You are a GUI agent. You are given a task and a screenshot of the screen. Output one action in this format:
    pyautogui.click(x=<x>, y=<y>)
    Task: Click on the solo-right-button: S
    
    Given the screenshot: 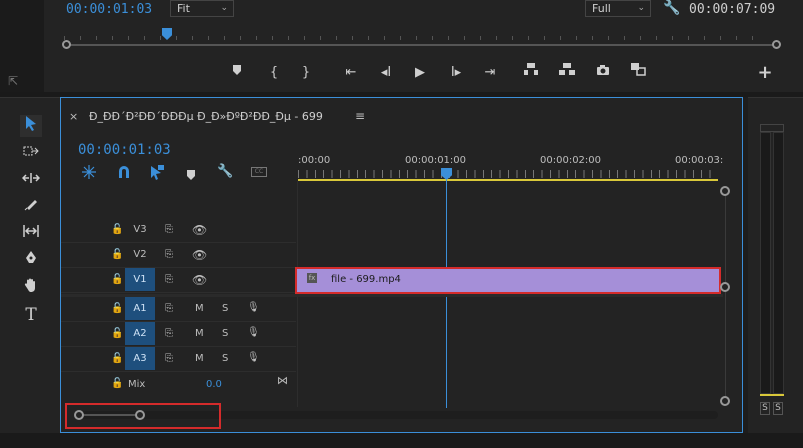 What is the action you would take?
    pyautogui.click(x=778, y=408)
    